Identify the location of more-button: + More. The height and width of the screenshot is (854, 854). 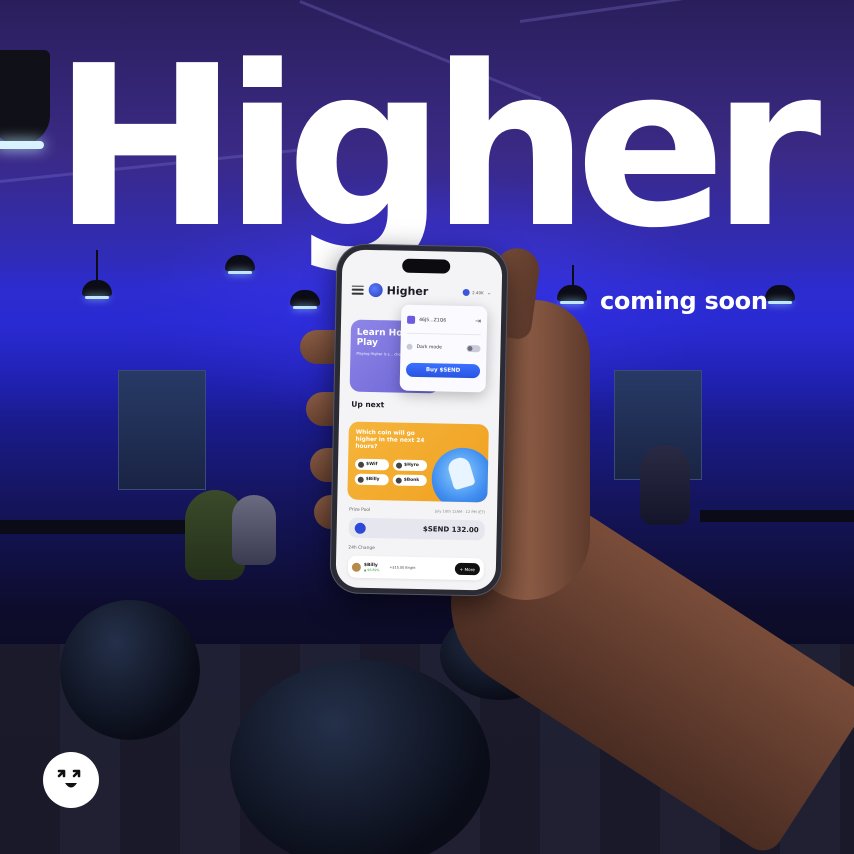
(467, 569).